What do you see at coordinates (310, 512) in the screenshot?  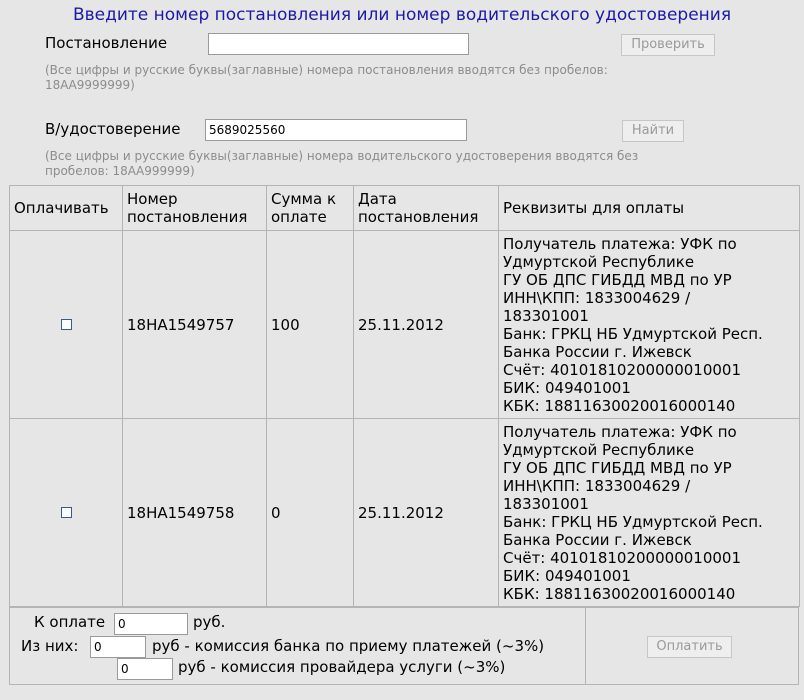 I see `sum-cell: 0` at bounding box center [310, 512].